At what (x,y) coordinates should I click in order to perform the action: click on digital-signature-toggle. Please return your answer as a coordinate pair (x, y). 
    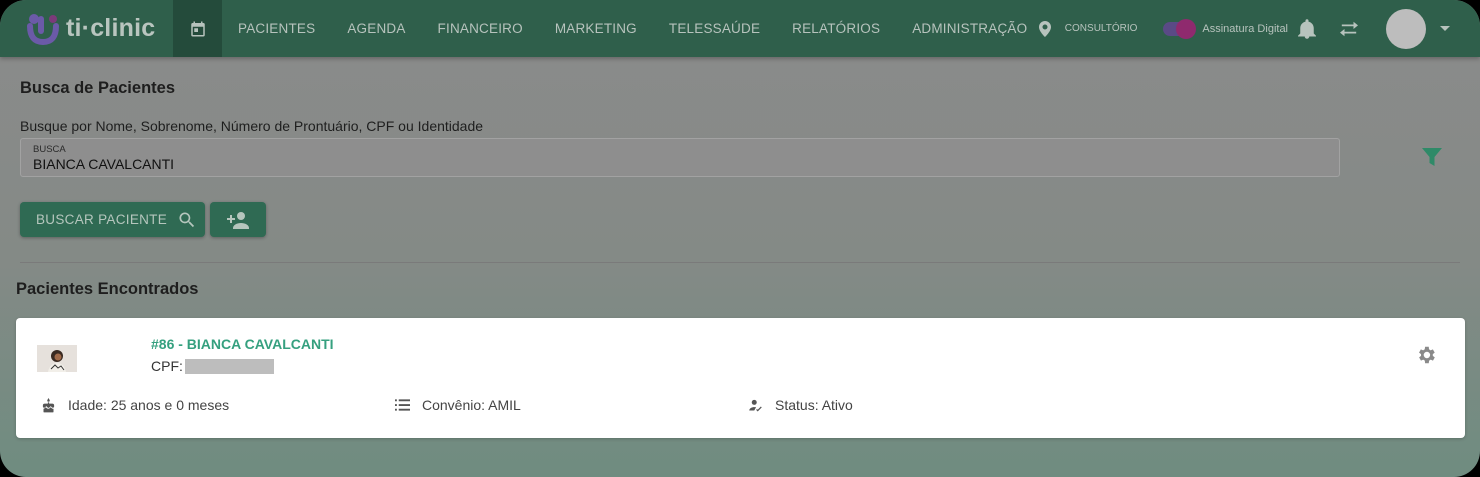
    Looking at the image, I should click on (1180, 28).